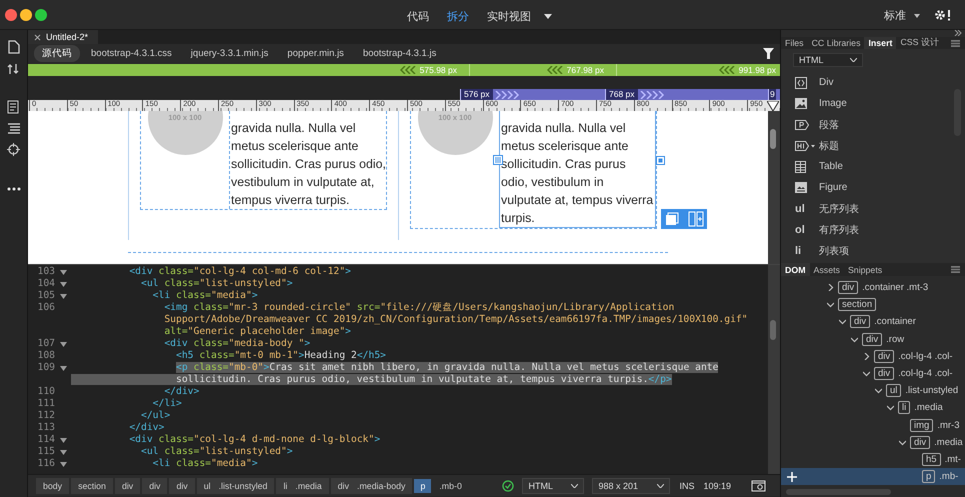  I want to click on dom-tree-row: section, so click(873, 305).